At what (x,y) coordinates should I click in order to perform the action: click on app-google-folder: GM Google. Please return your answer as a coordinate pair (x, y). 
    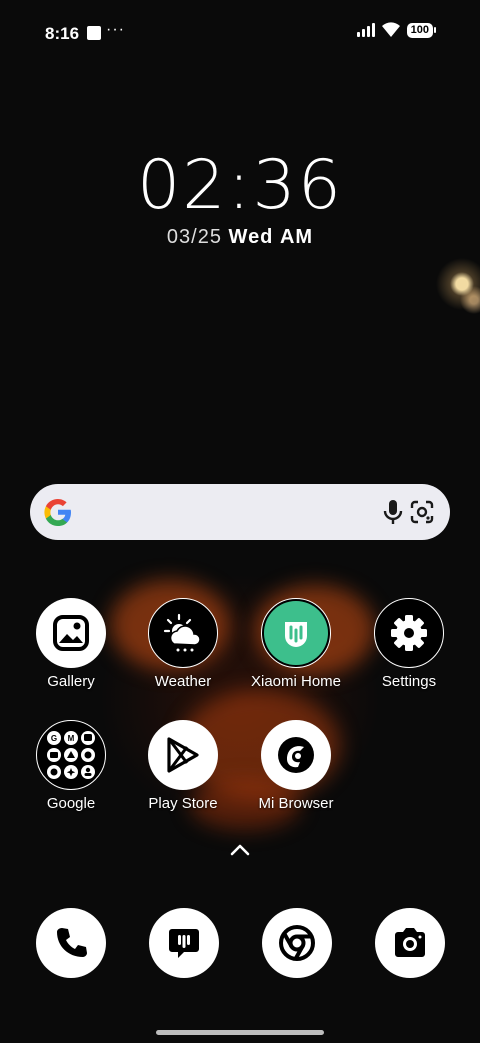
    Looking at the image, I should click on (71, 766).